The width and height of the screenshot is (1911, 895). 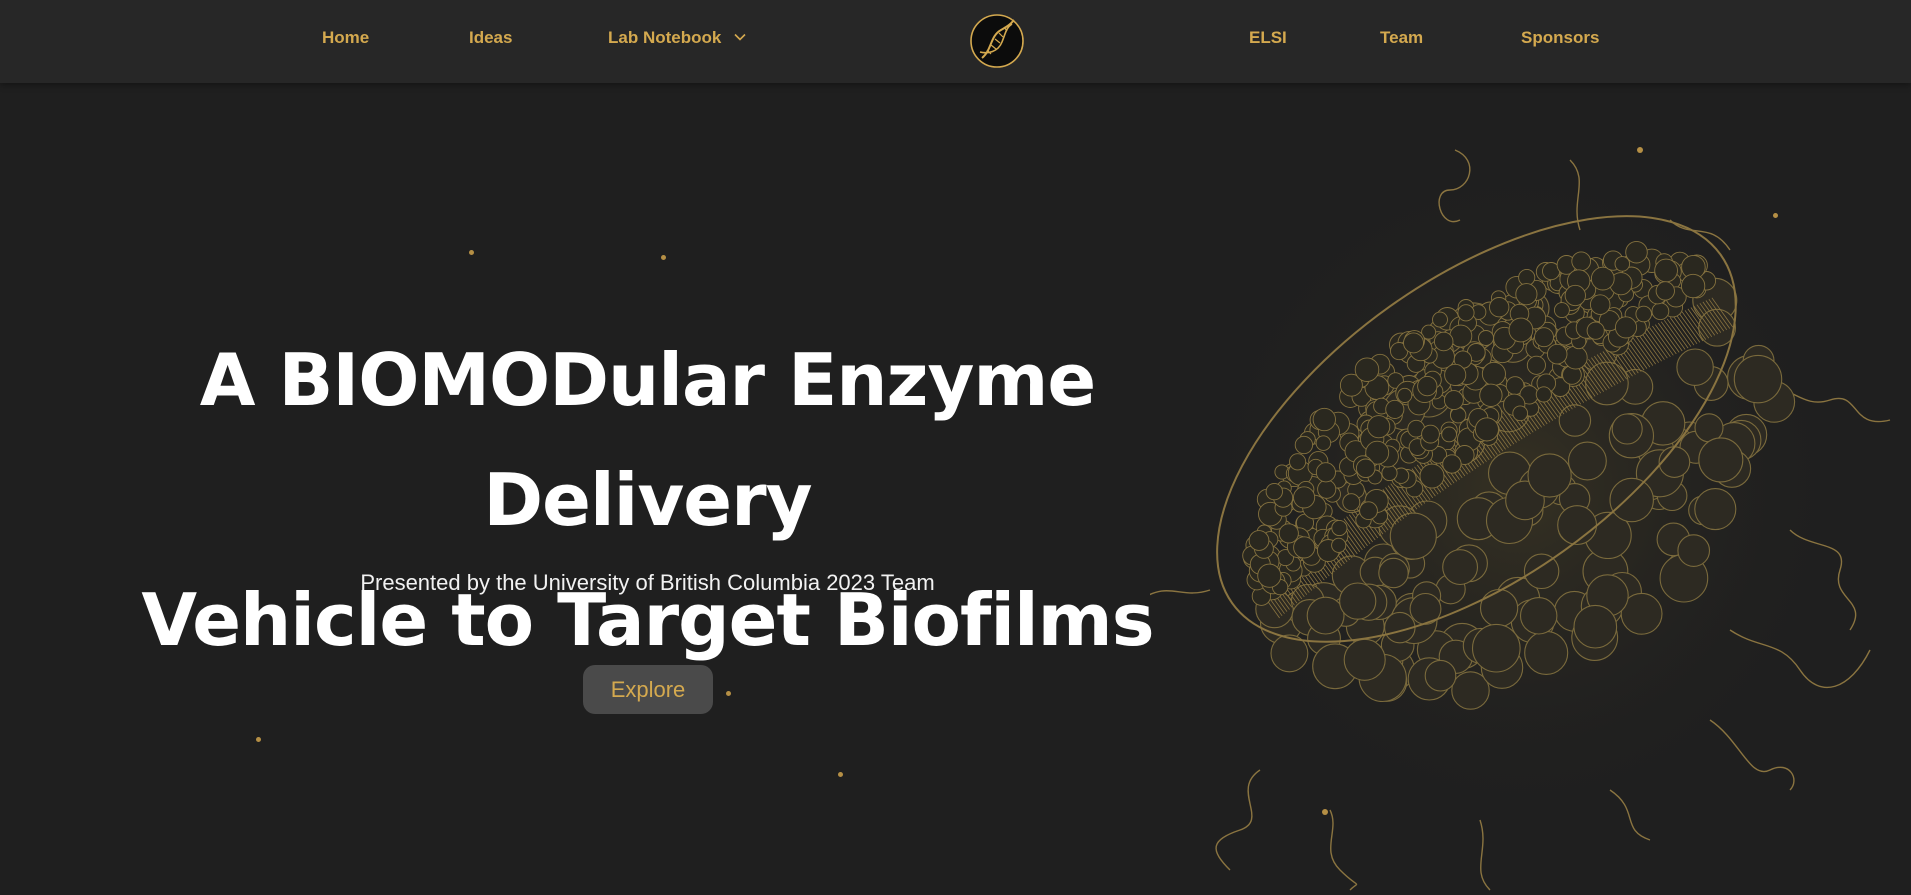 I want to click on nav-link-ideas: Ideas, so click(x=490, y=38).